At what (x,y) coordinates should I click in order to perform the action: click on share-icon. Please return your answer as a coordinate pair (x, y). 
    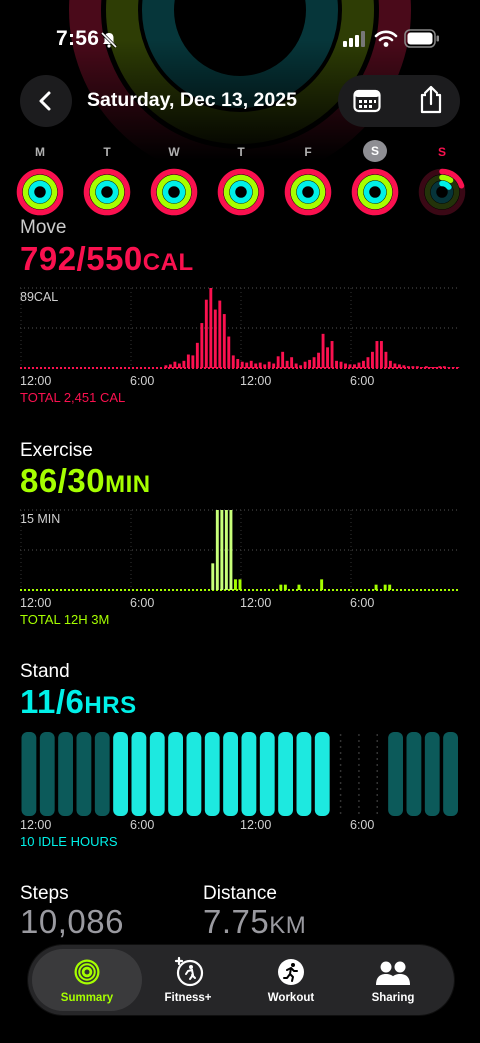
    Looking at the image, I should click on (431, 100).